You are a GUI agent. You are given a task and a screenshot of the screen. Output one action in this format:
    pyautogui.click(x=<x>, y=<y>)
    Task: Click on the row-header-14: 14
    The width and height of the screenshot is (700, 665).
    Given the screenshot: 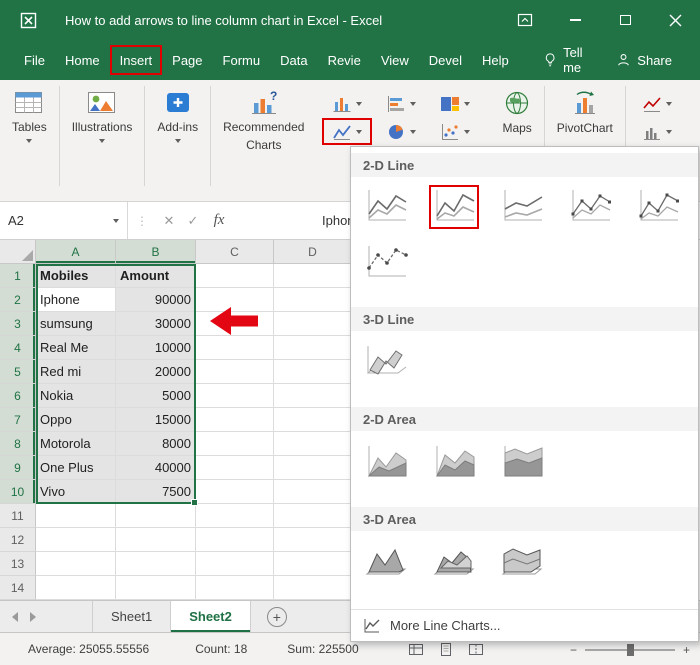 What is the action you would take?
    pyautogui.click(x=18, y=588)
    